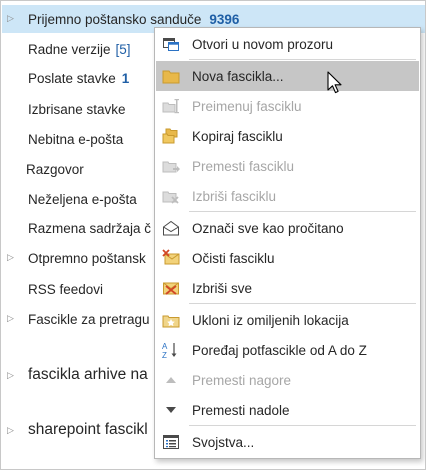  I want to click on menu-move-down: Premesti nadole, so click(287, 410).